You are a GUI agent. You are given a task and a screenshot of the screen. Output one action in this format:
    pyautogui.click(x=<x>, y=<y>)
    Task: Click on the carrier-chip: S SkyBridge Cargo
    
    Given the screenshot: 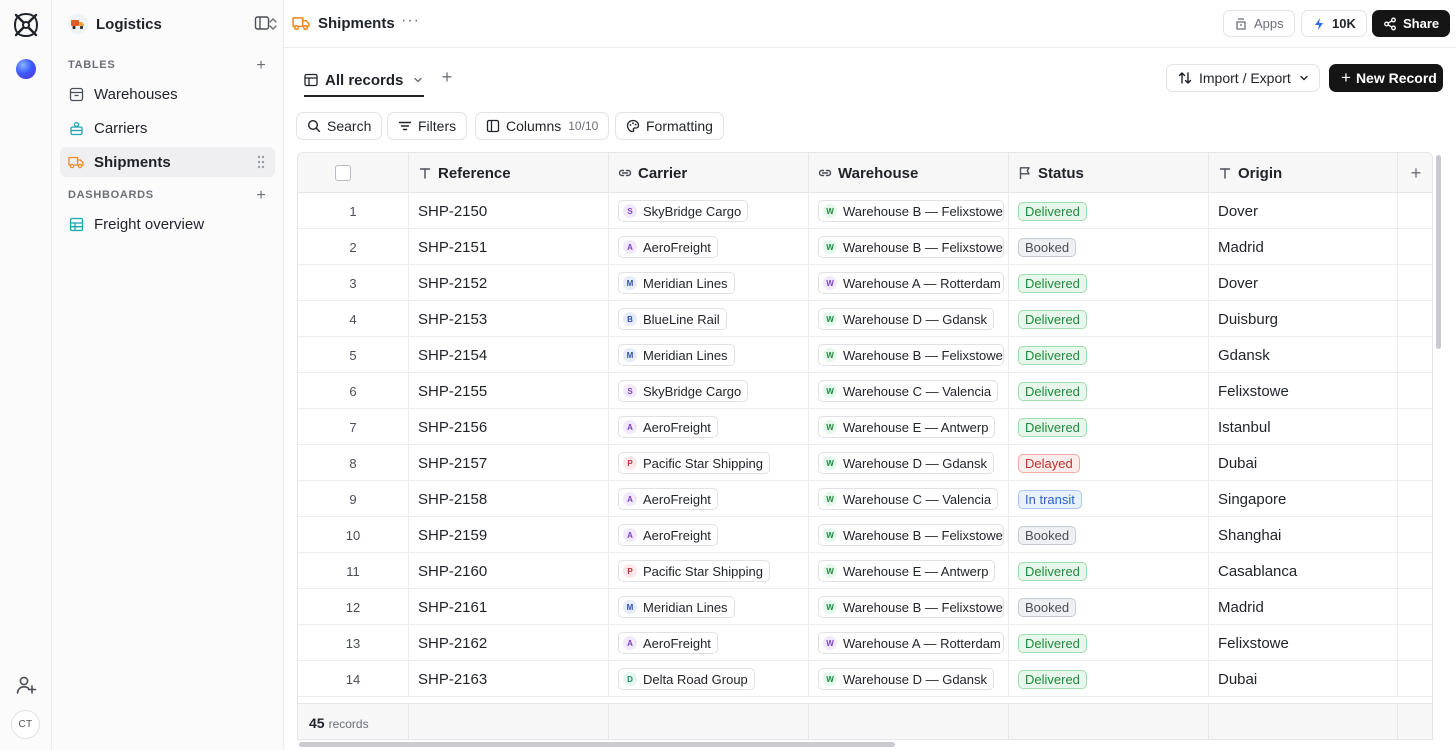 What is the action you would take?
    pyautogui.click(x=683, y=391)
    